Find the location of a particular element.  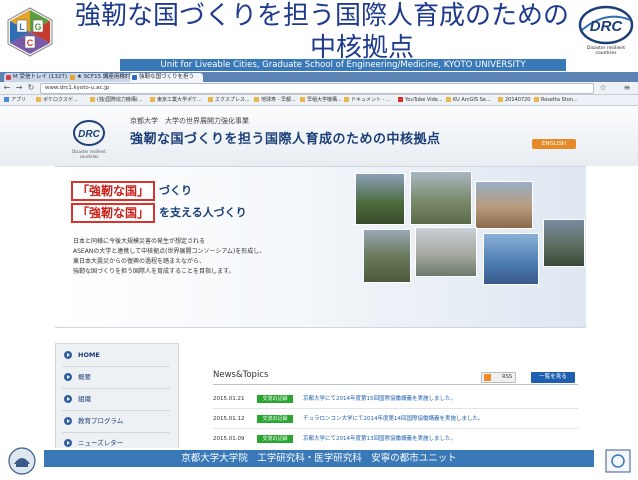

news-title-link: チュラロンコン大学にて2014年度第14回国際協働講義を実施しました。 is located at coordinates (393, 419).